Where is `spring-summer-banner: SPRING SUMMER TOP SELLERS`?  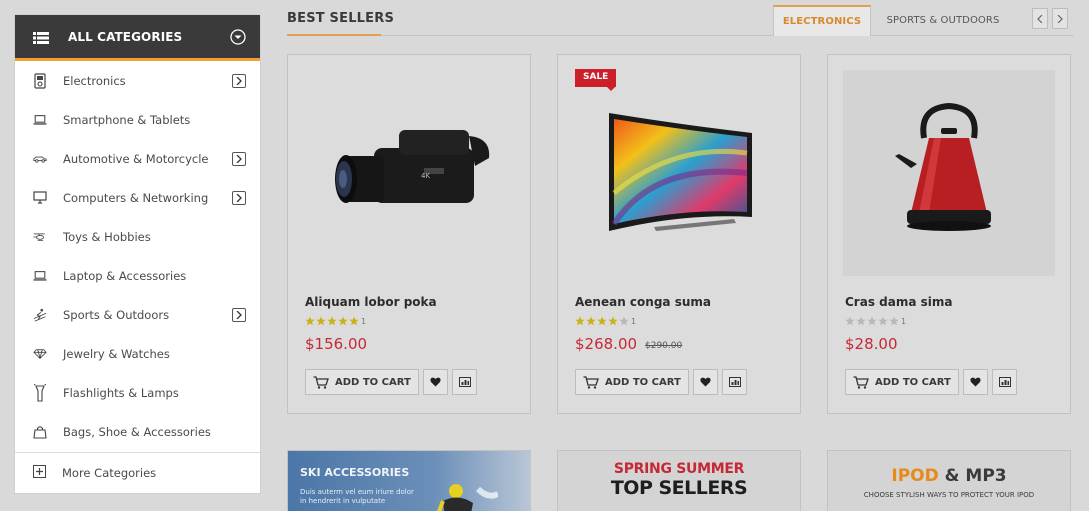
spring-summer-banner: SPRING SUMMER TOP SELLERS is located at coordinates (679, 480).